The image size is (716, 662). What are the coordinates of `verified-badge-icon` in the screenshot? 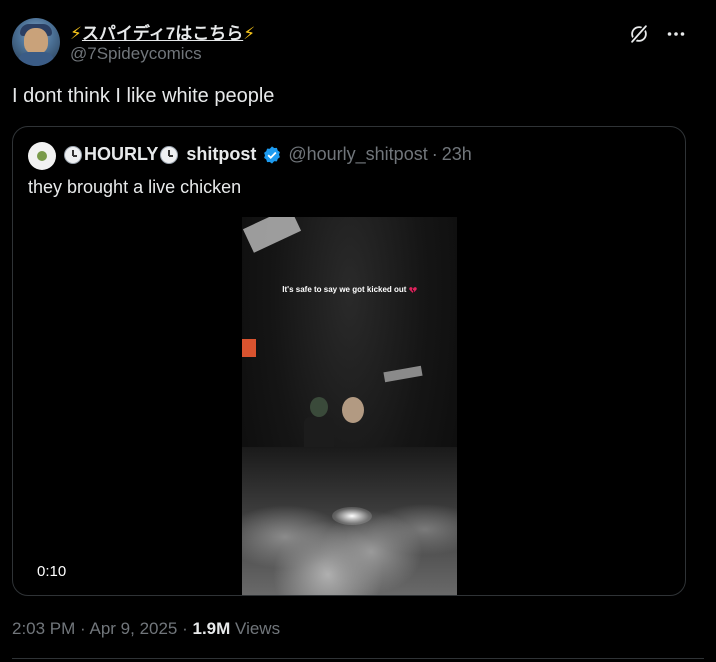 It's located at (272, 154).